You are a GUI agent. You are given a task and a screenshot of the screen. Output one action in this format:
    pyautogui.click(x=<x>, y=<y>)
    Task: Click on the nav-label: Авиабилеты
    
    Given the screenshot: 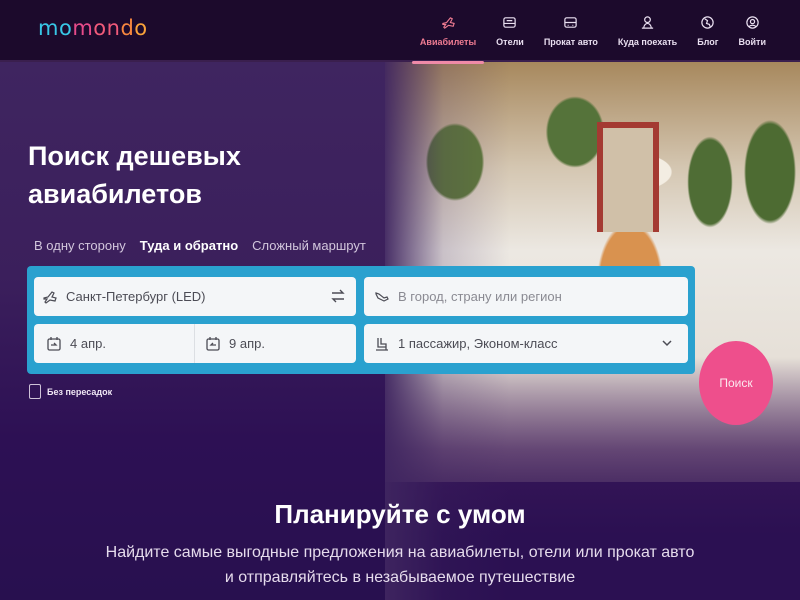 What is the action you would take?
    pyautogui.click(x=448, y=42)
    